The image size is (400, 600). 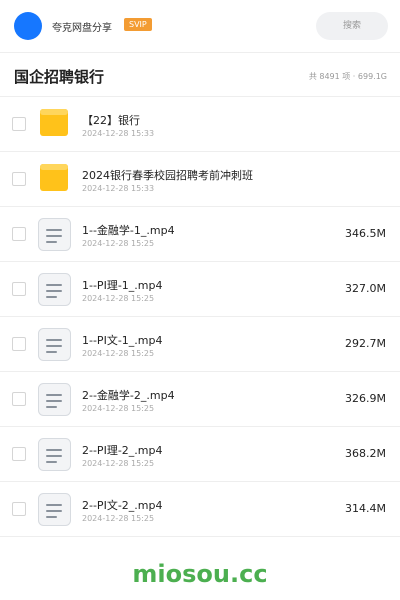 I want to click on share-header: 夸克网盘分享 SVIP 搜索, so click(x=200, y=26).